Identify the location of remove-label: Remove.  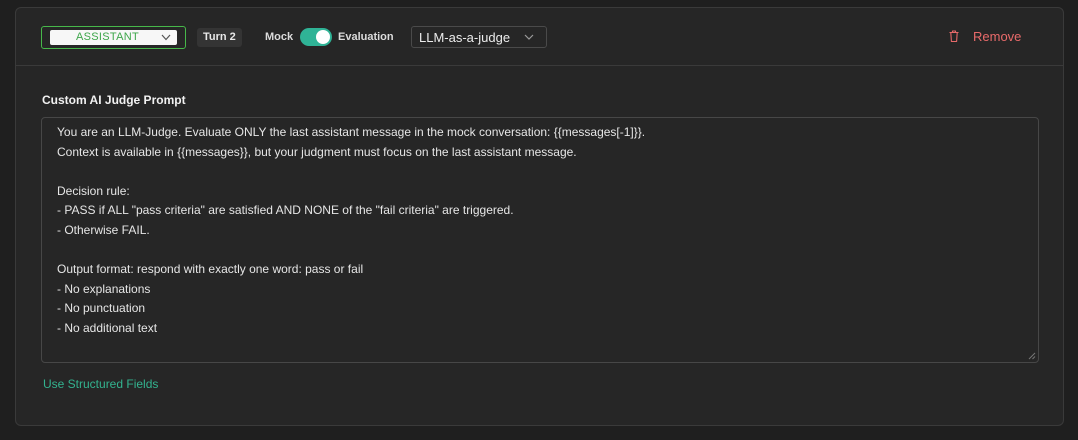
(997, 36).